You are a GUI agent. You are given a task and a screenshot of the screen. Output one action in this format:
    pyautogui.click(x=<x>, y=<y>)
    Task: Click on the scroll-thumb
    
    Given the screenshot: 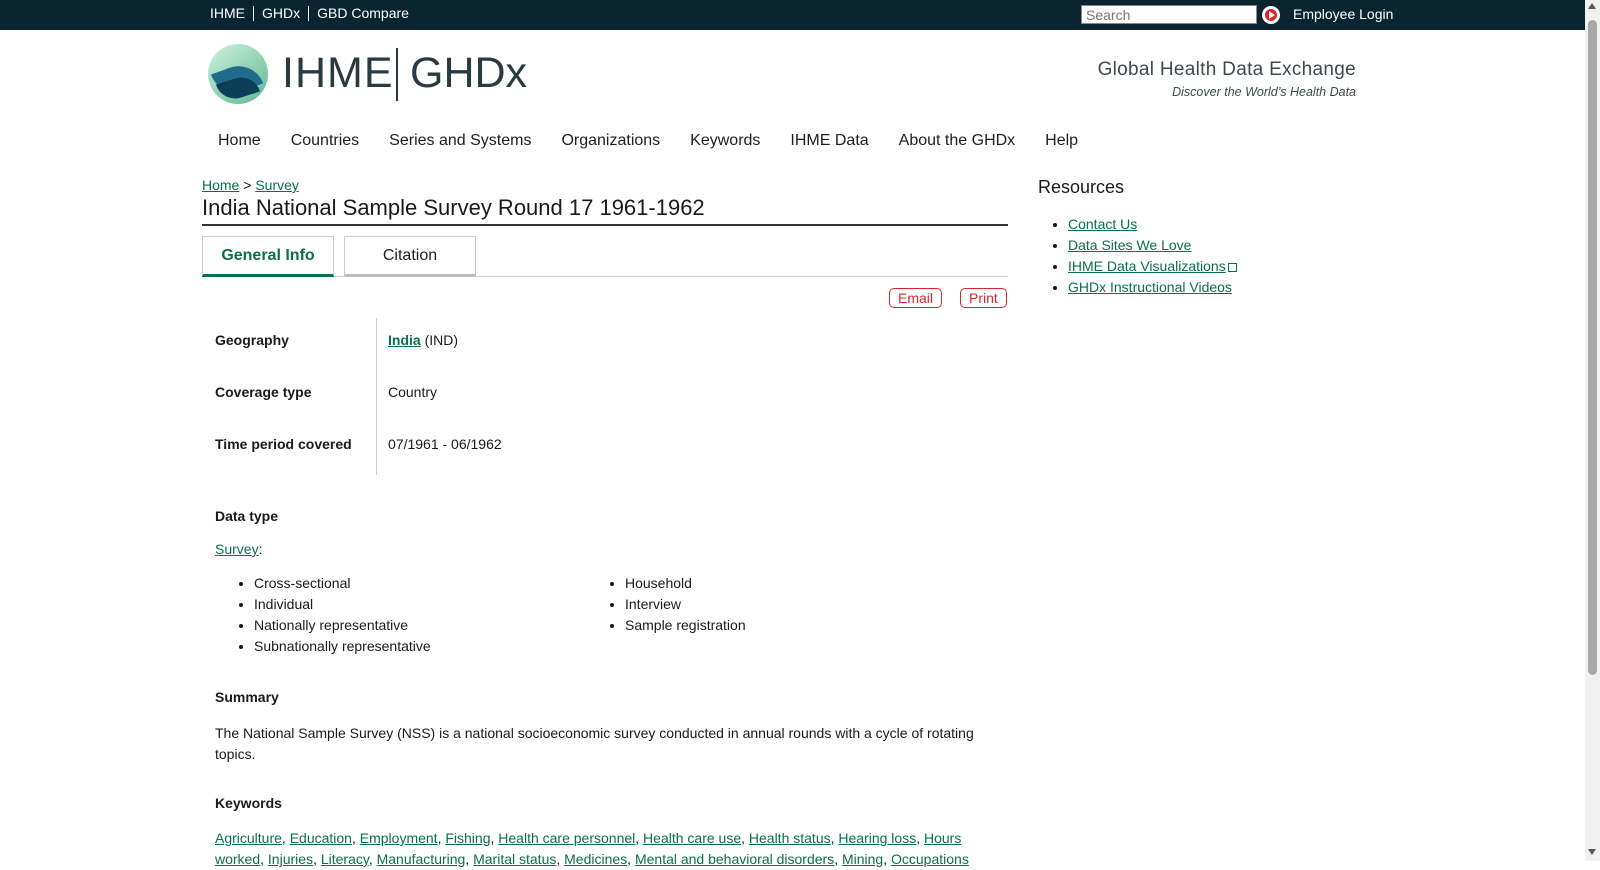 What is the action you would take?
    pyautogui.click(x=1592, y=347)
    